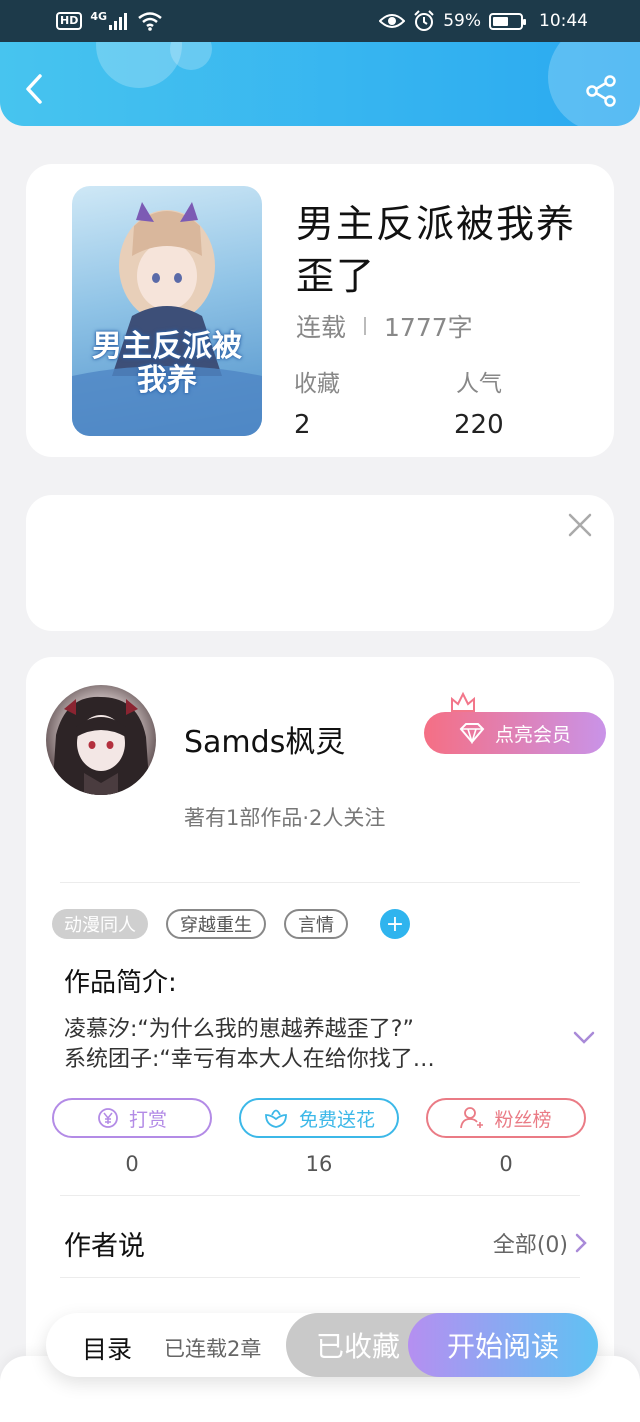 The height and width of the screenshot is (1422, 640). Describe the element at coordinates (302, 425) in the screenshot. I see `stat-value-favorites: 2` at that location.